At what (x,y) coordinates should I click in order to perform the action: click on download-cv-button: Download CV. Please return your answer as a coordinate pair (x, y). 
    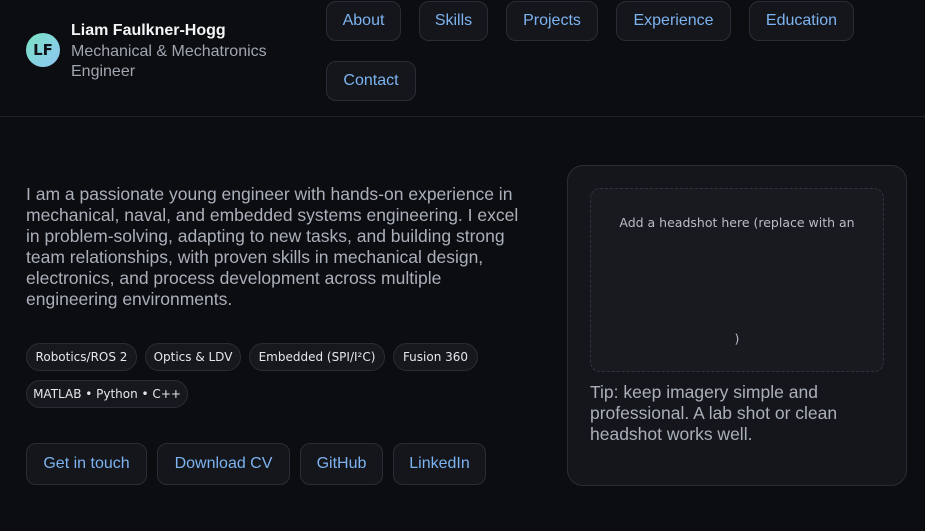
    Looking at the image, I should click on (223, 464).